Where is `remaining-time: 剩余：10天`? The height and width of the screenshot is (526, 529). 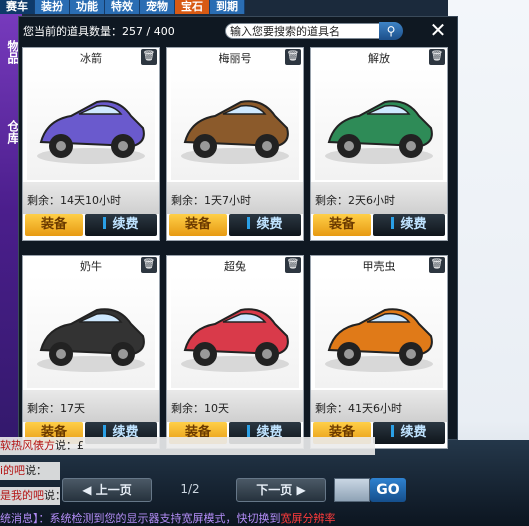
remaining-time: 剩余：10天 is located at coordinates (200, 408).